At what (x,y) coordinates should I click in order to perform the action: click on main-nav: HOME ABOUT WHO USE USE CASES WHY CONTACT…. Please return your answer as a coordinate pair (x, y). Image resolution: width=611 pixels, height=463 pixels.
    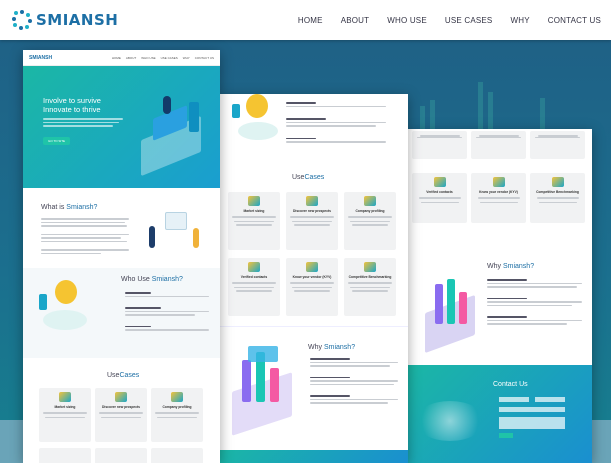
    Looking at the image, I should click on (449, 20).